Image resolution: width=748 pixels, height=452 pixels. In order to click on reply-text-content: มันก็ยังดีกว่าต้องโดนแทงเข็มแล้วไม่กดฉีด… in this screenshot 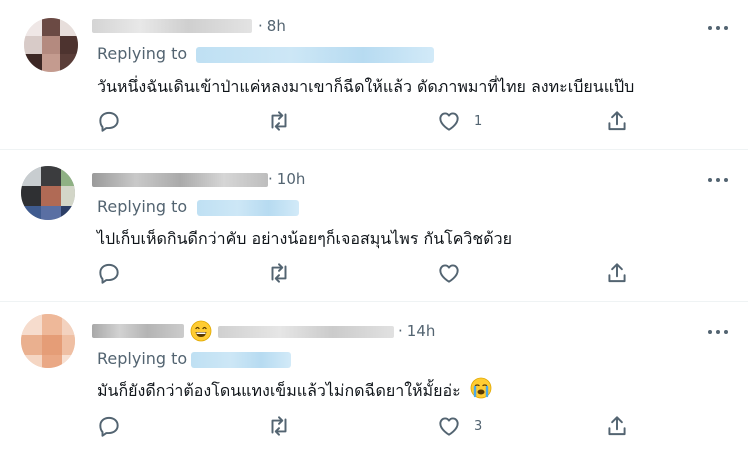, I will do `click(279, 390)`.